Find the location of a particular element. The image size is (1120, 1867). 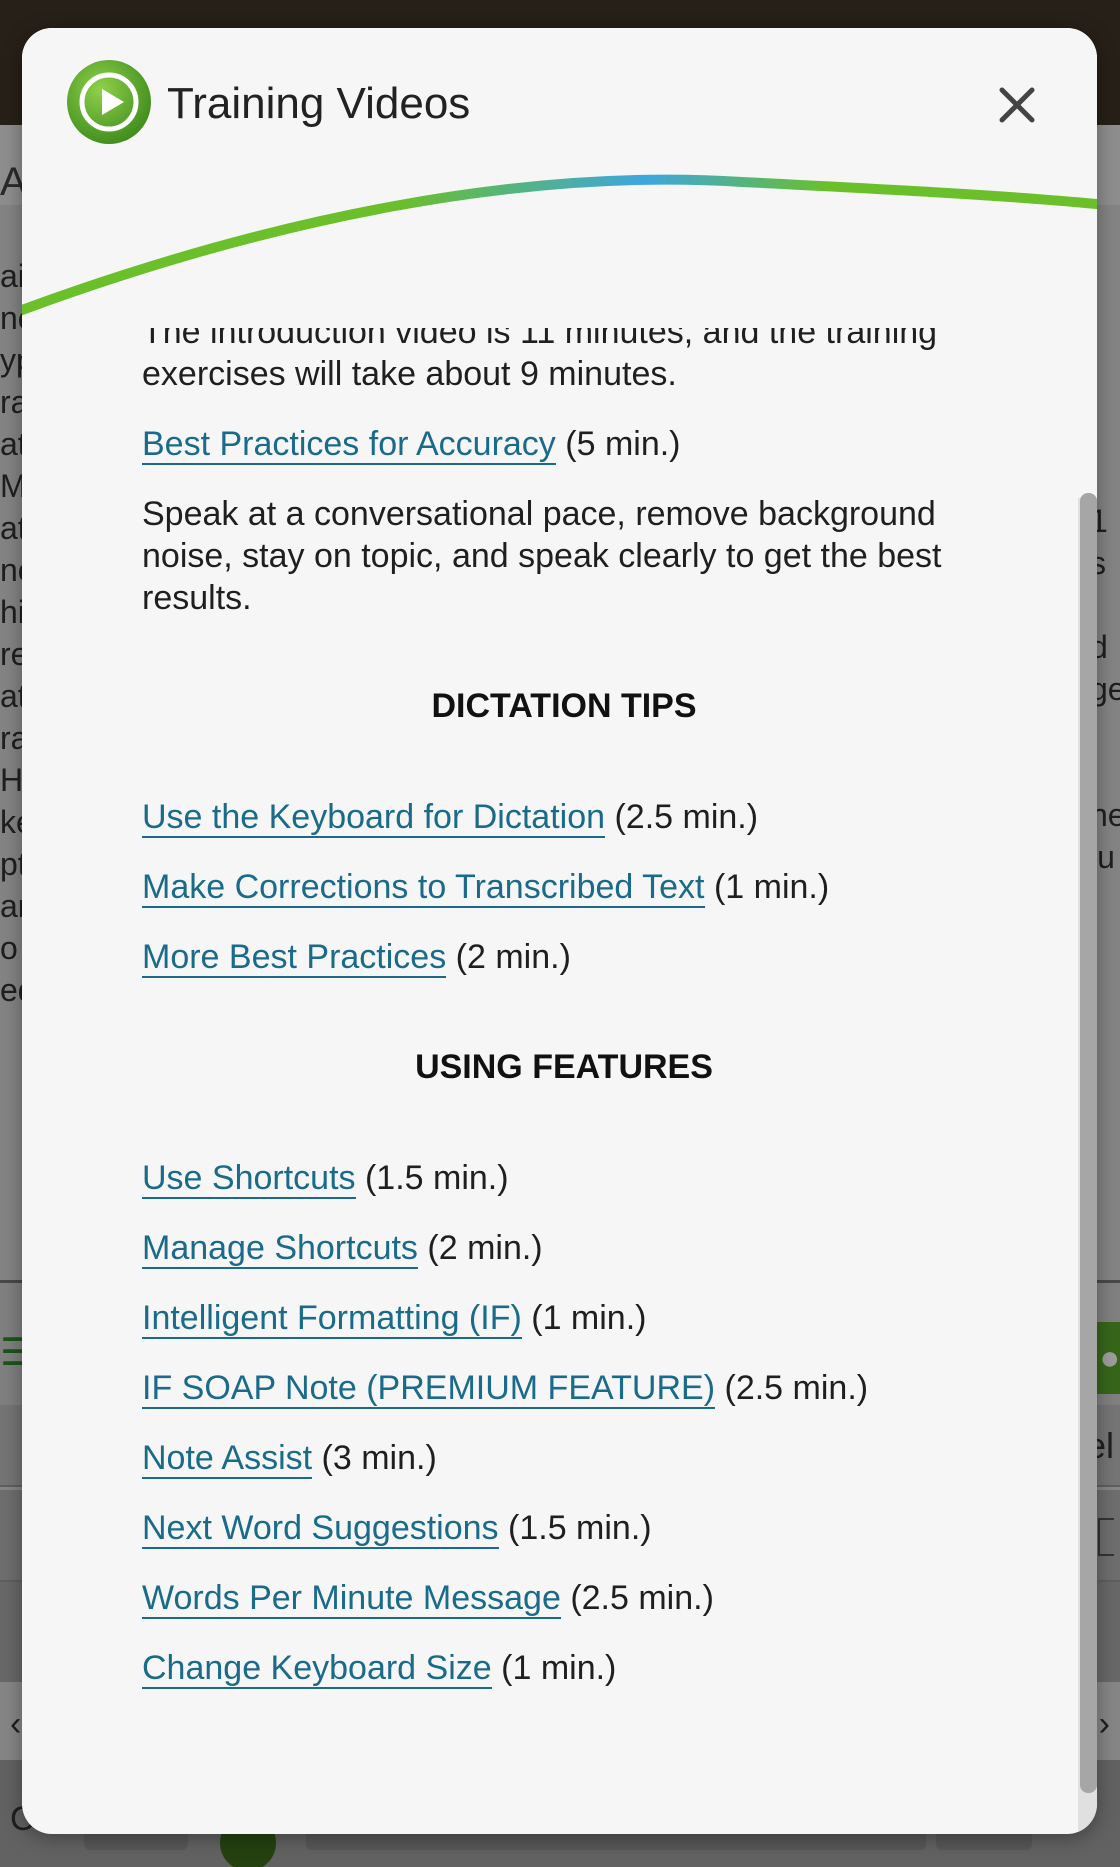

video-duration: (5 min.) is located at coordinates (623, 444).